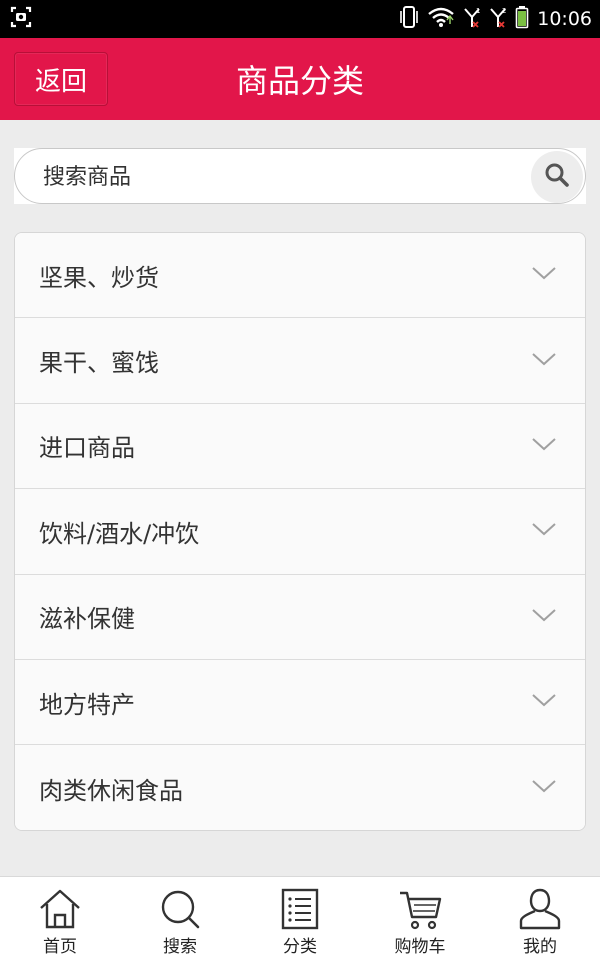 Image resolution: width=600 pixels, height=960 pixels. I want to click on app-header: 商品分类 返回, so click(300, 79).